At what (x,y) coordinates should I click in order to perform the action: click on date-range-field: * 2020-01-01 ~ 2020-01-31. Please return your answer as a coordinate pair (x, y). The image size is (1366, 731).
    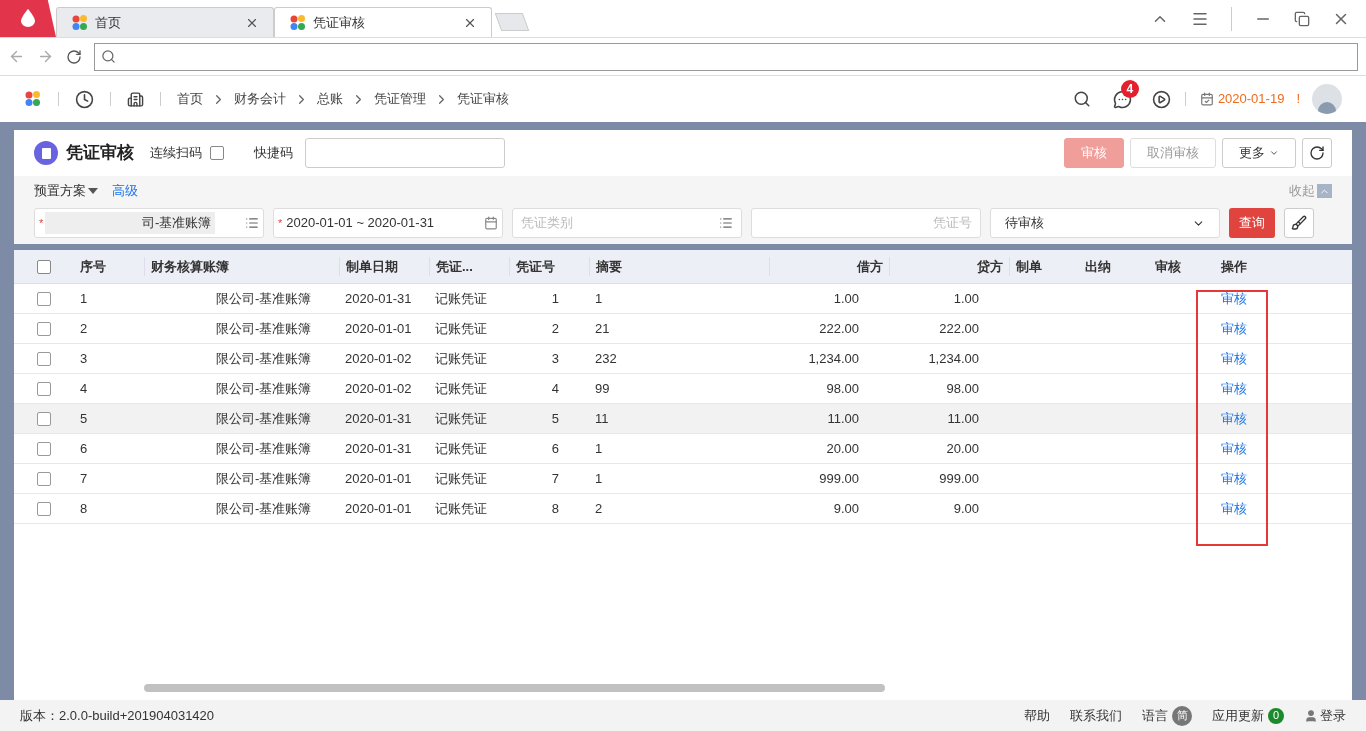
    Looking at the image, I should click on (388, 223).